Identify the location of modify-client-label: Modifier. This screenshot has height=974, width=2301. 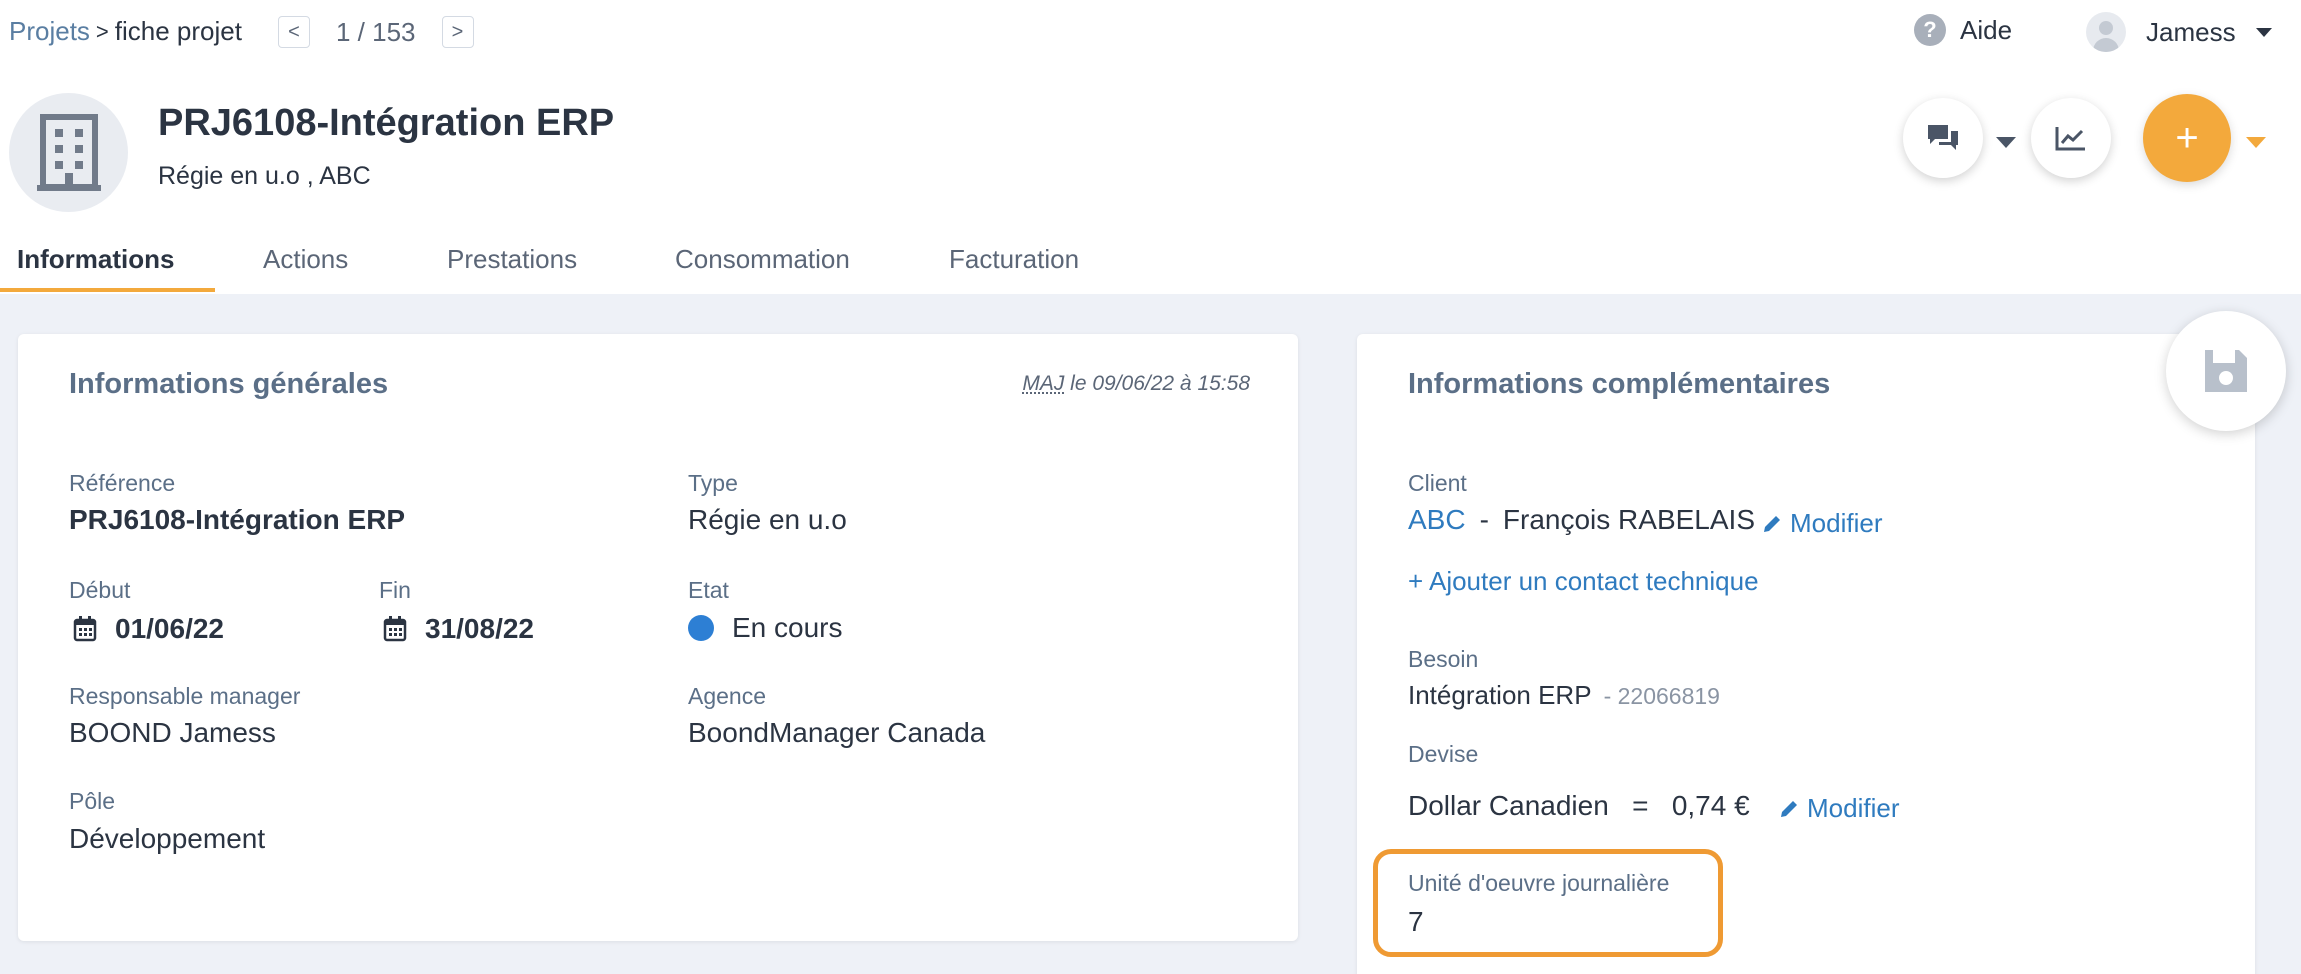
(1836, 523).